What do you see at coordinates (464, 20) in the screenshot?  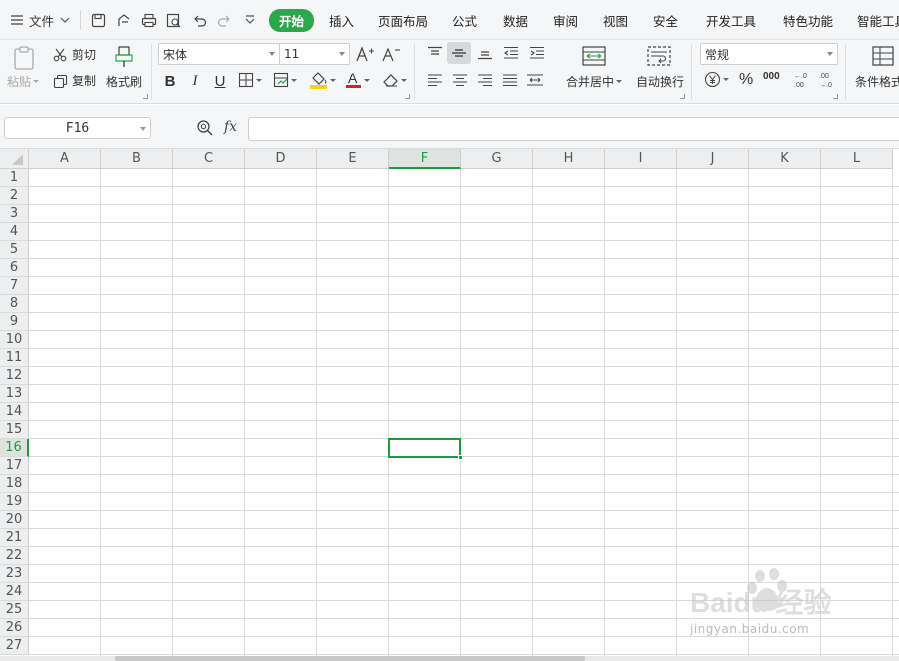 I see `tab-formulas: 公式` at bounding box center [464, 20].